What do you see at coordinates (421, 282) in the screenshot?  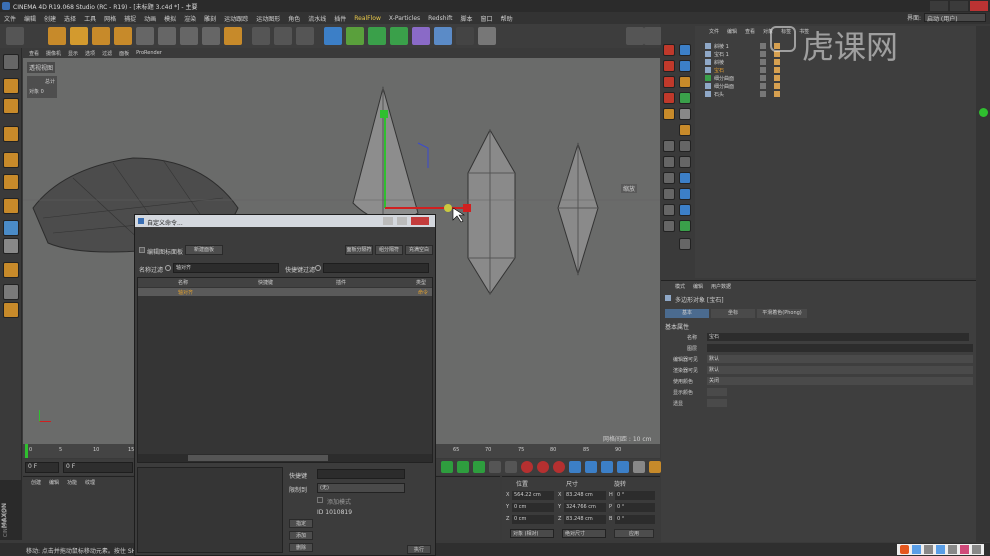 I see `table-column-header: 类型` at bounding box center [421, 282].